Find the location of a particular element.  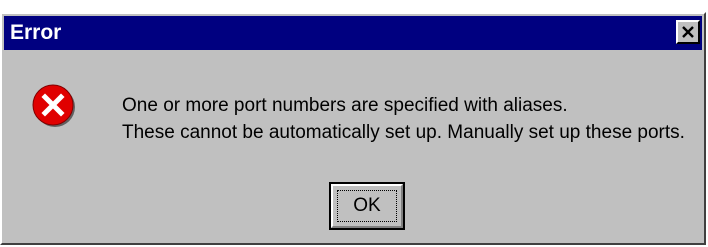

close-button is located at coordinates (688, 32).